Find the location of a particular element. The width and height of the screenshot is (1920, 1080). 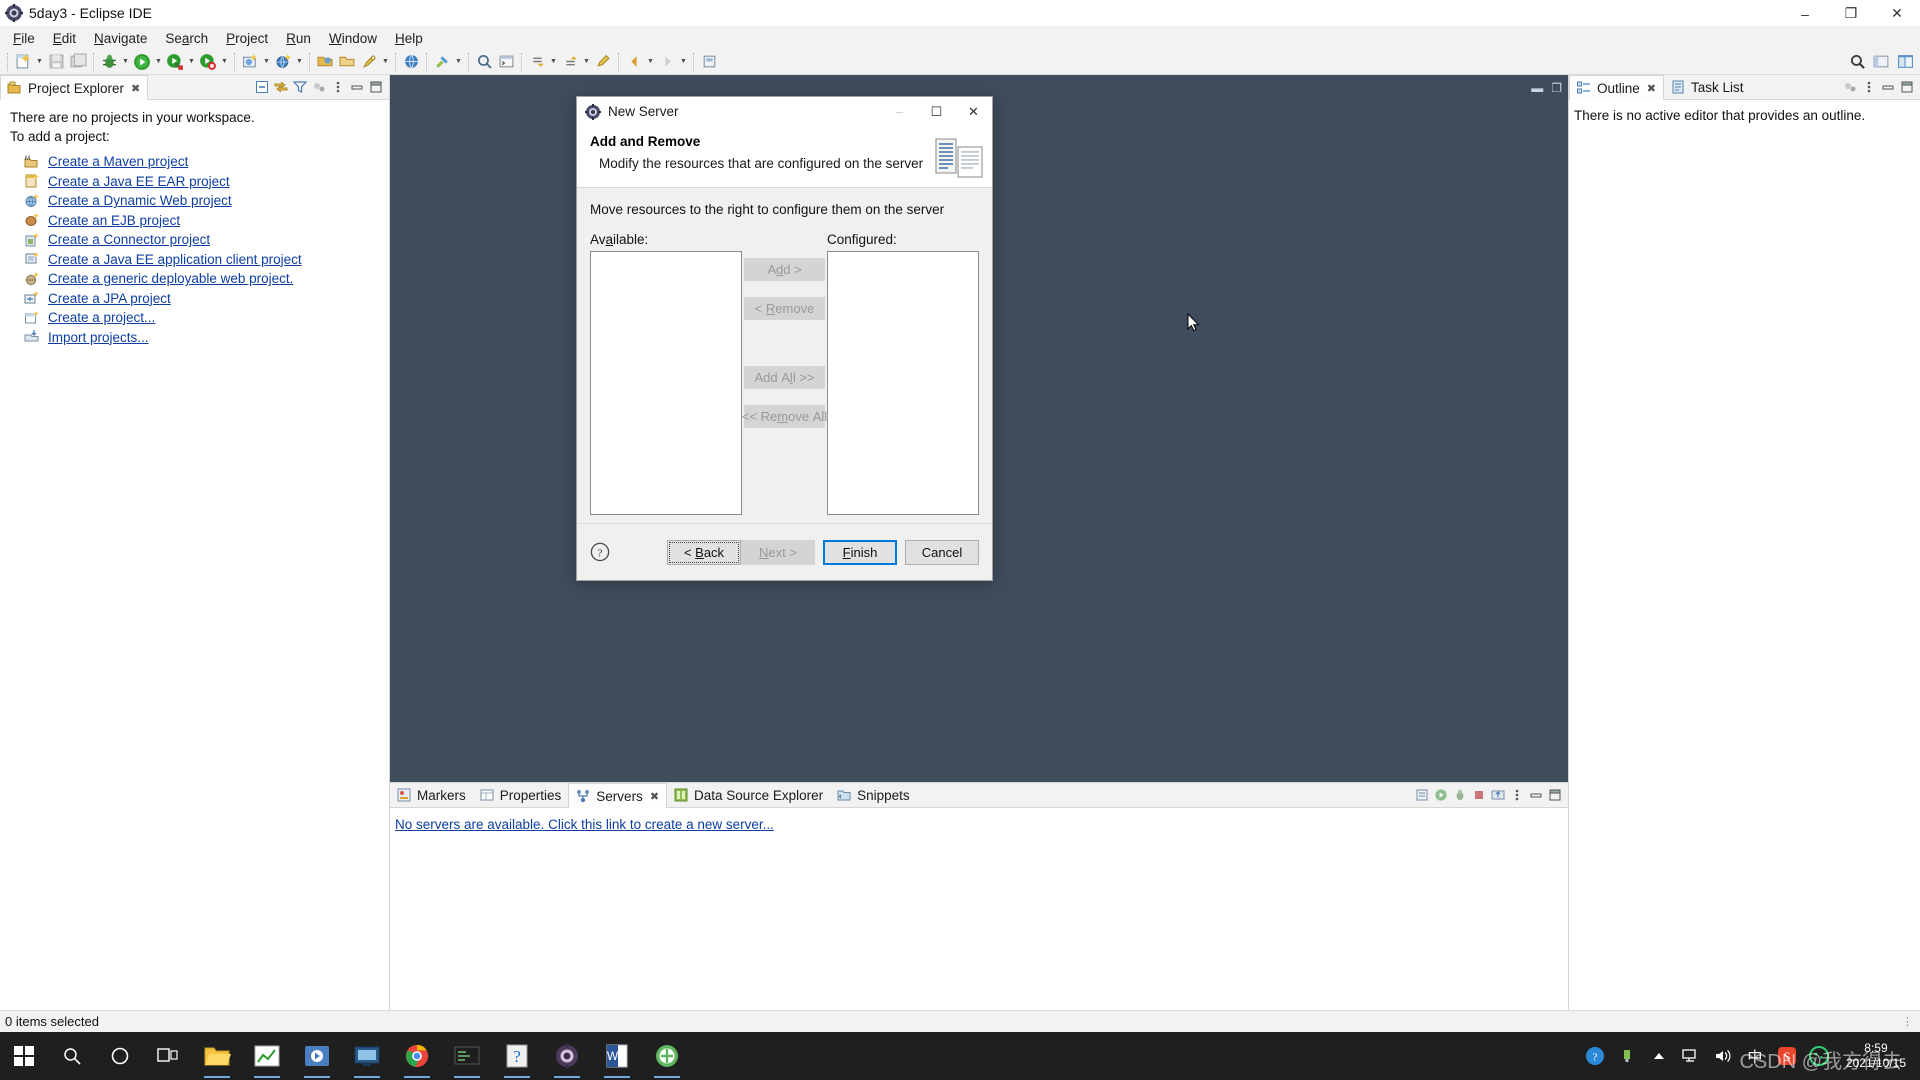

dialog-maximize-button: ☐ is located at coordinates (936, 111).